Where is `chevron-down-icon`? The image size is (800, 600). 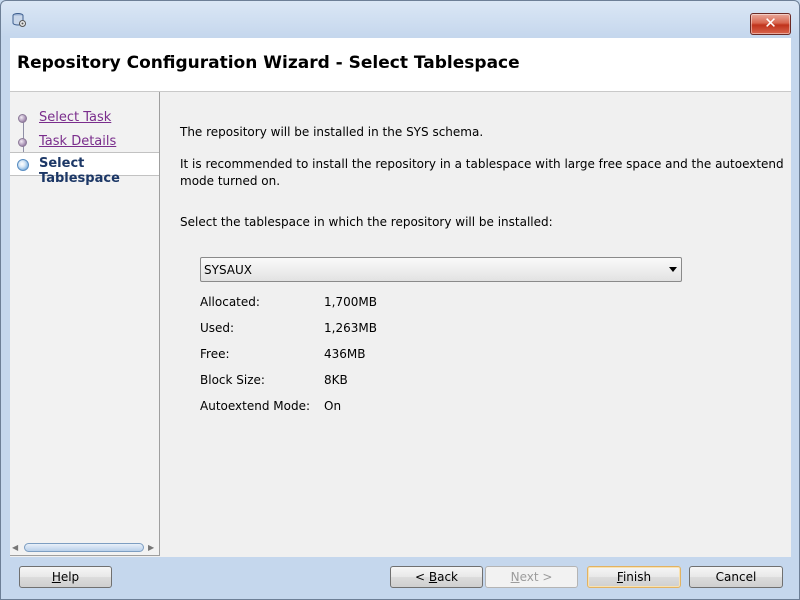 chevron-down-icon is located at coordinates (673, 269).